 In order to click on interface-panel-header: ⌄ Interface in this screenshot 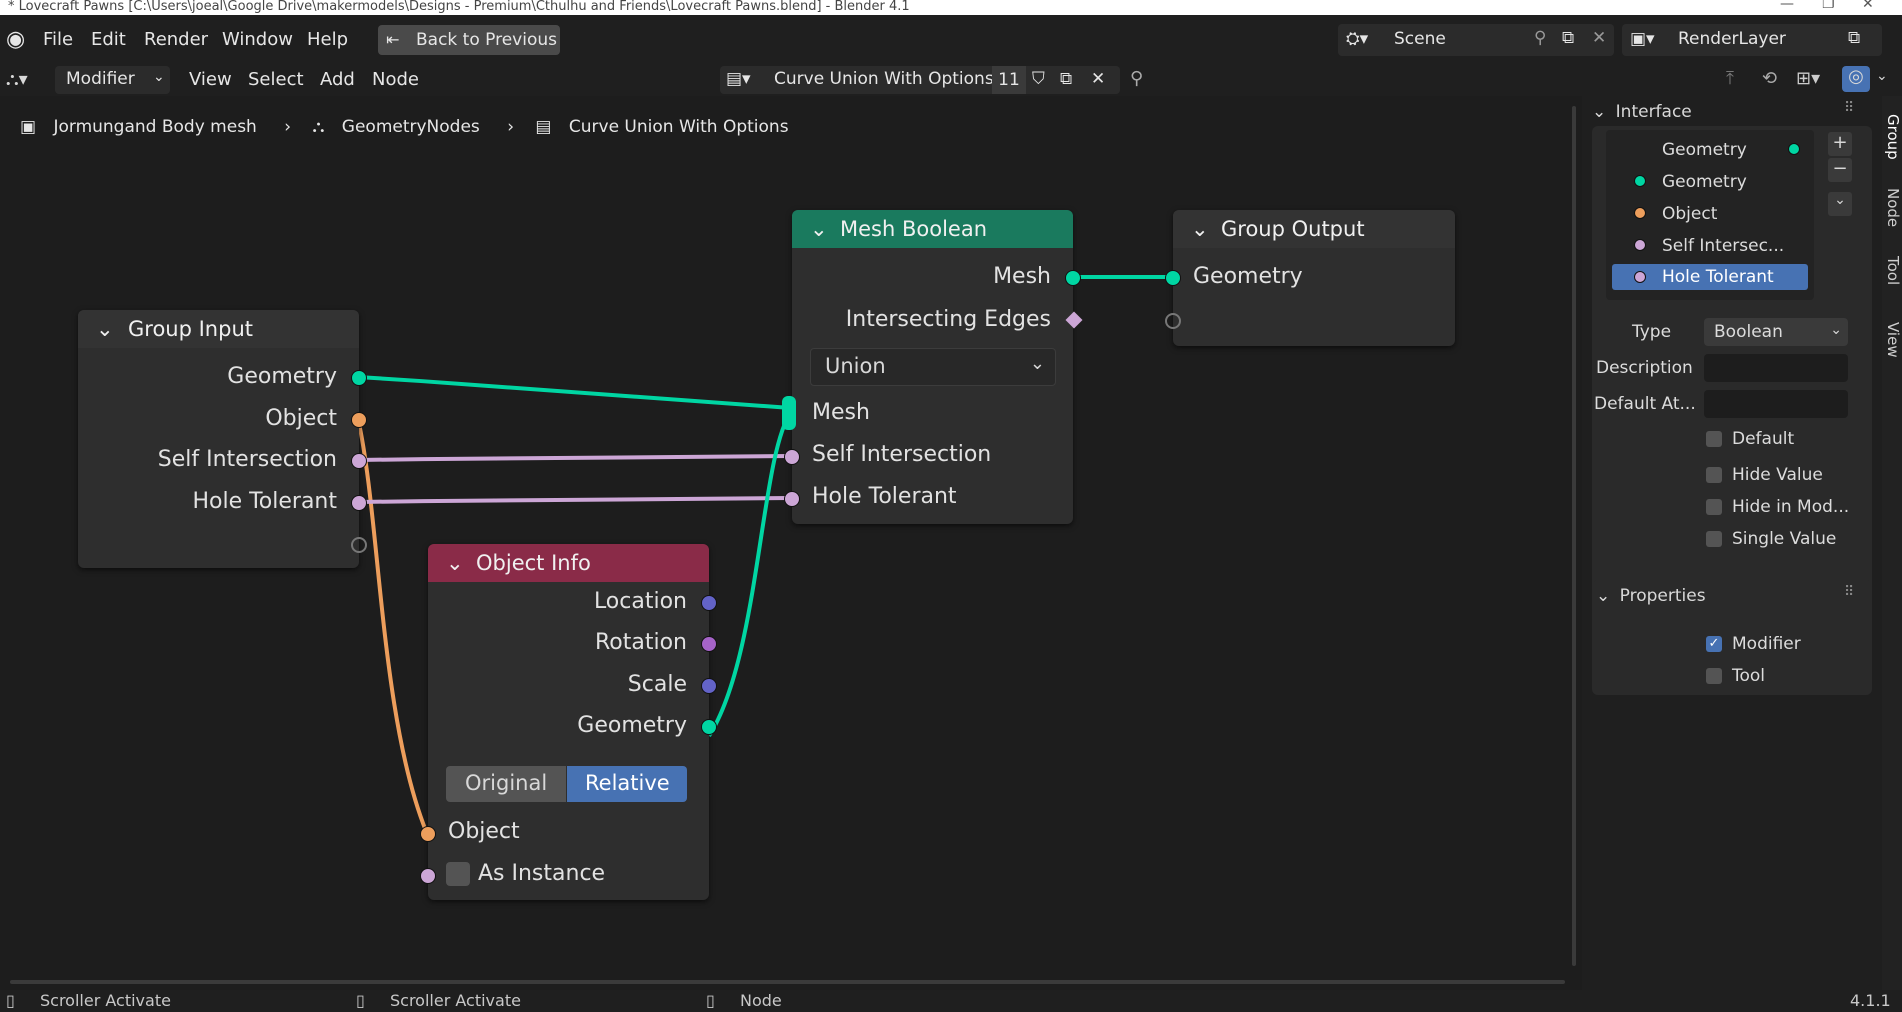, I will do `click(1642, 112)`.